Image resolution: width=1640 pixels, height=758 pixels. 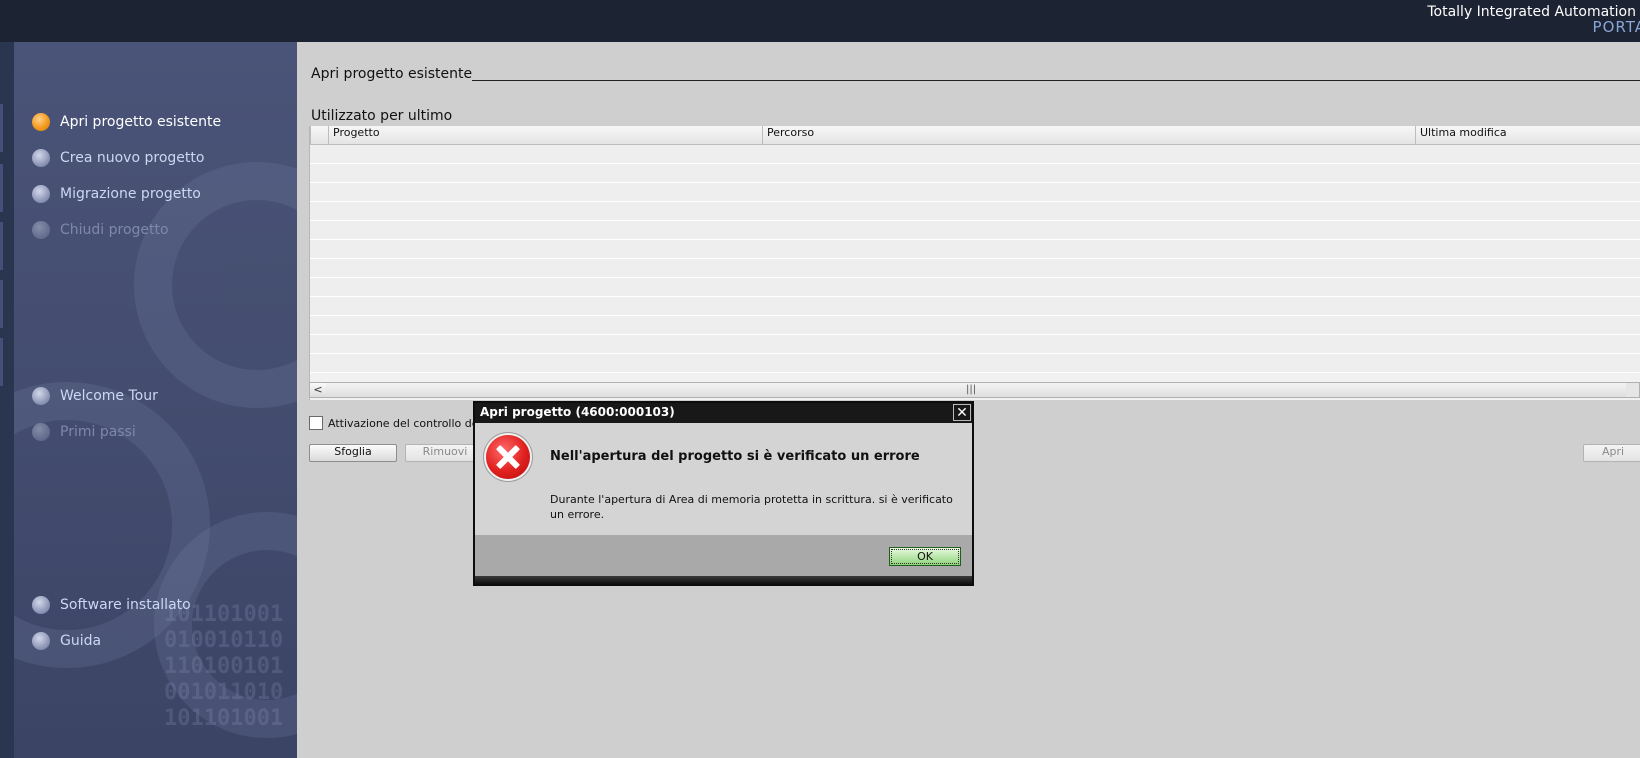 I want to click on column-header-project: Progetto, so click(x=544, y=135).